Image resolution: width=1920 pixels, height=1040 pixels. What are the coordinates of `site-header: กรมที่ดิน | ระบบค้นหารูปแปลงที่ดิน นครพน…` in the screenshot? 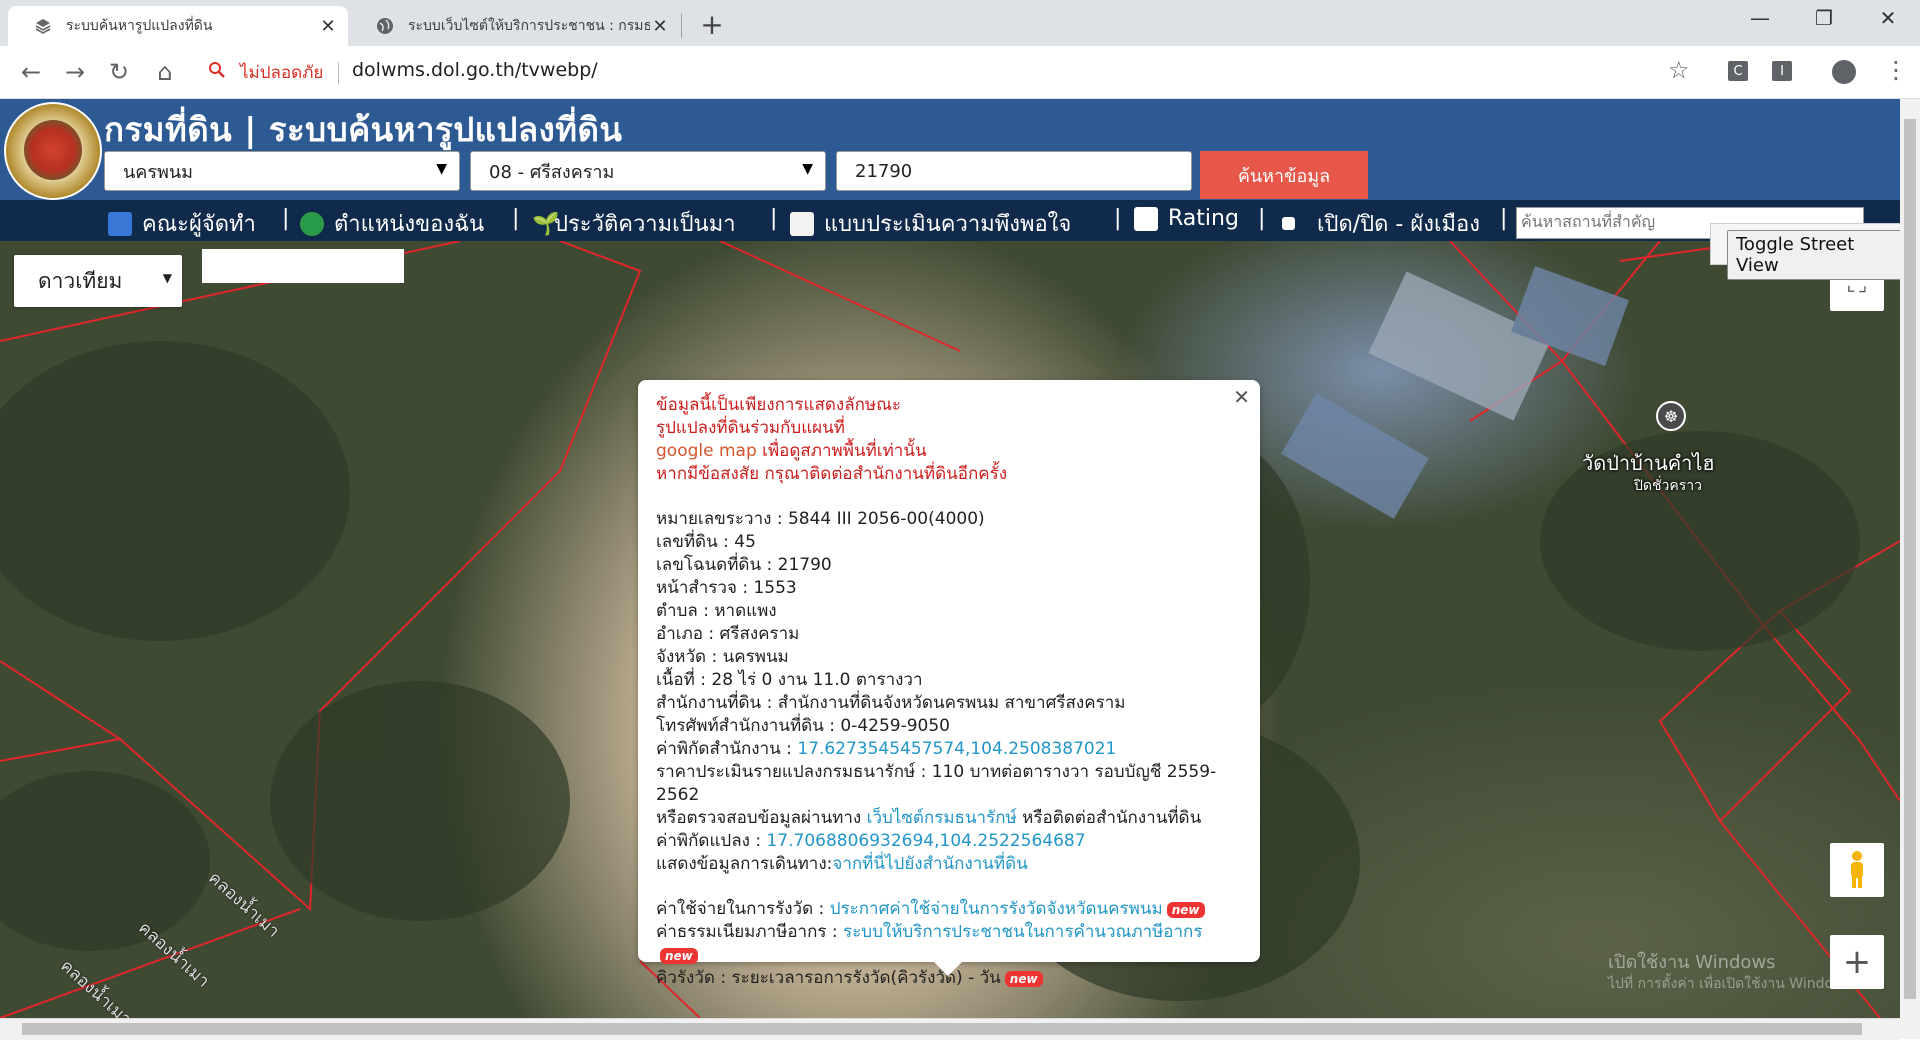 It's located at (950, 149).